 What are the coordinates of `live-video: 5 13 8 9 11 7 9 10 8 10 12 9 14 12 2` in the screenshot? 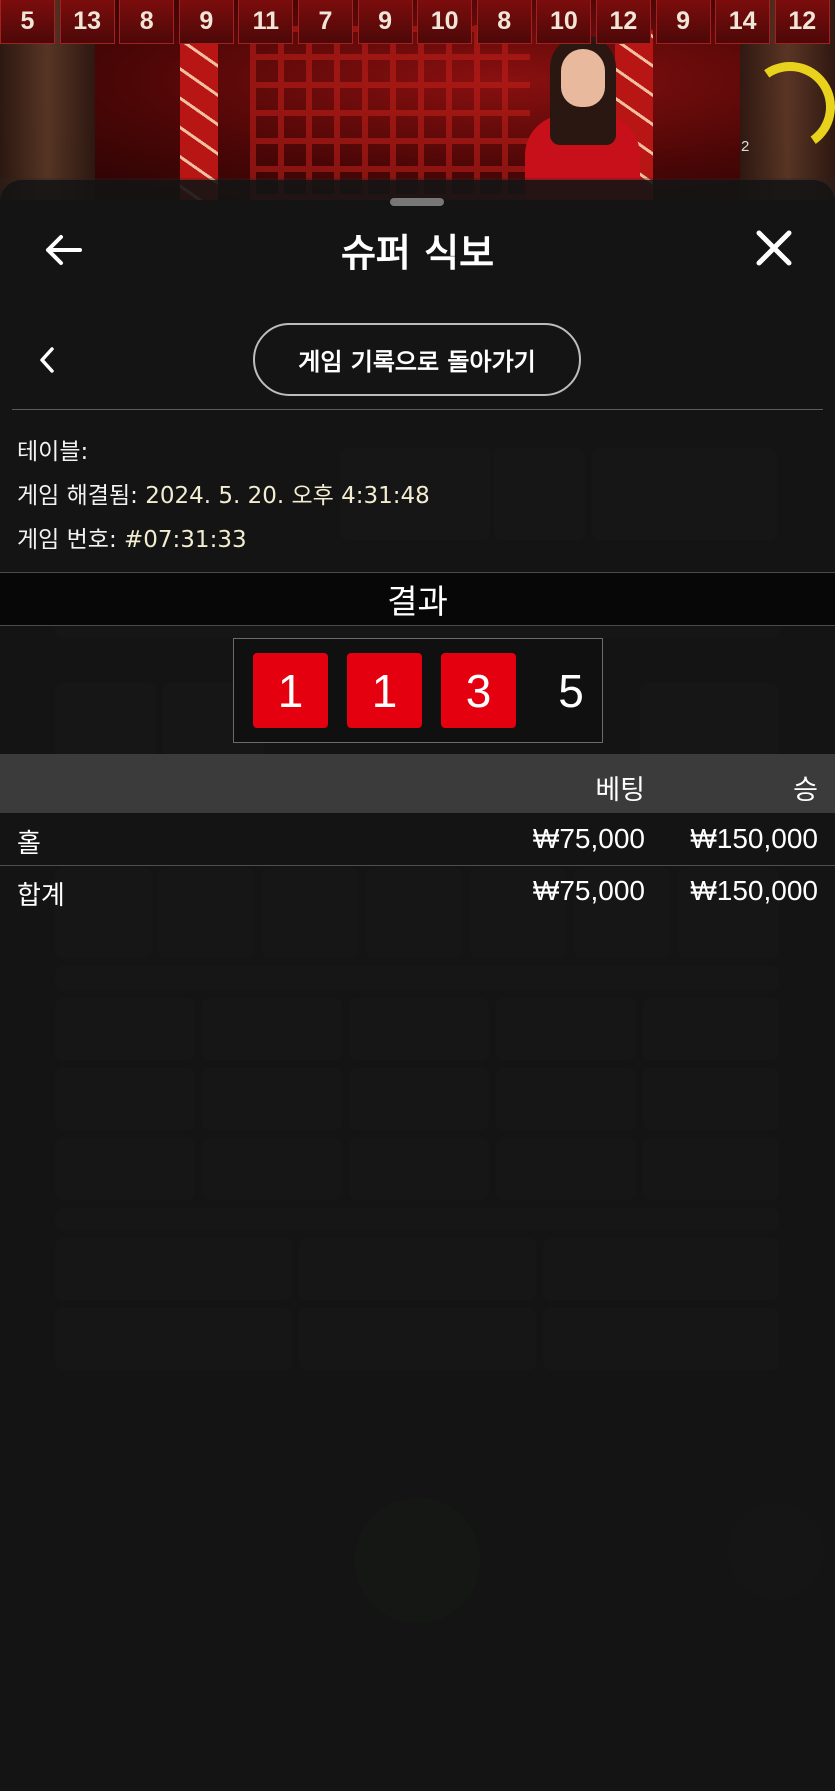 It's located at (417, 100).